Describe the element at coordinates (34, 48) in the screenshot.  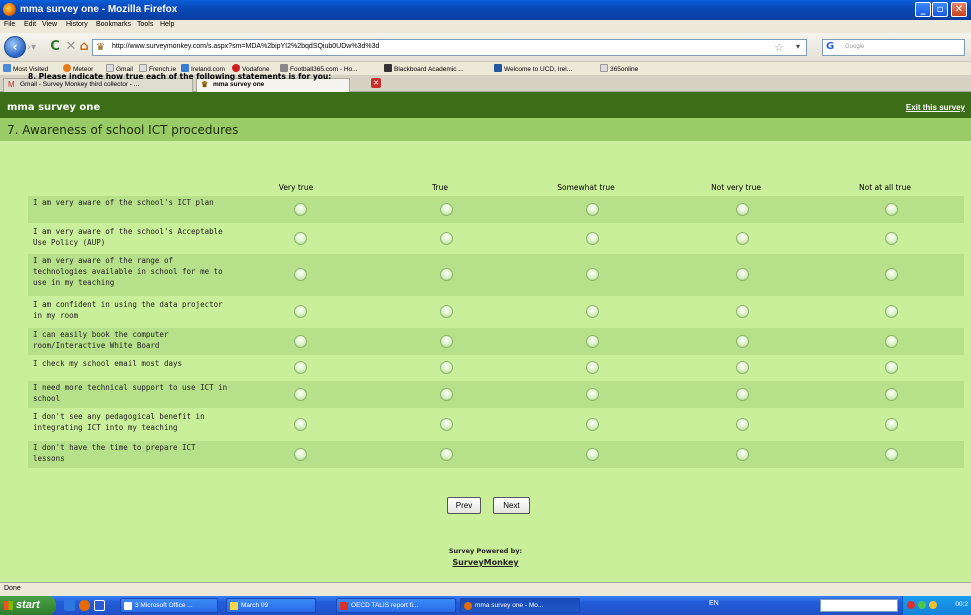
I see `forward-dropdown-icon: ›▾` at that location.